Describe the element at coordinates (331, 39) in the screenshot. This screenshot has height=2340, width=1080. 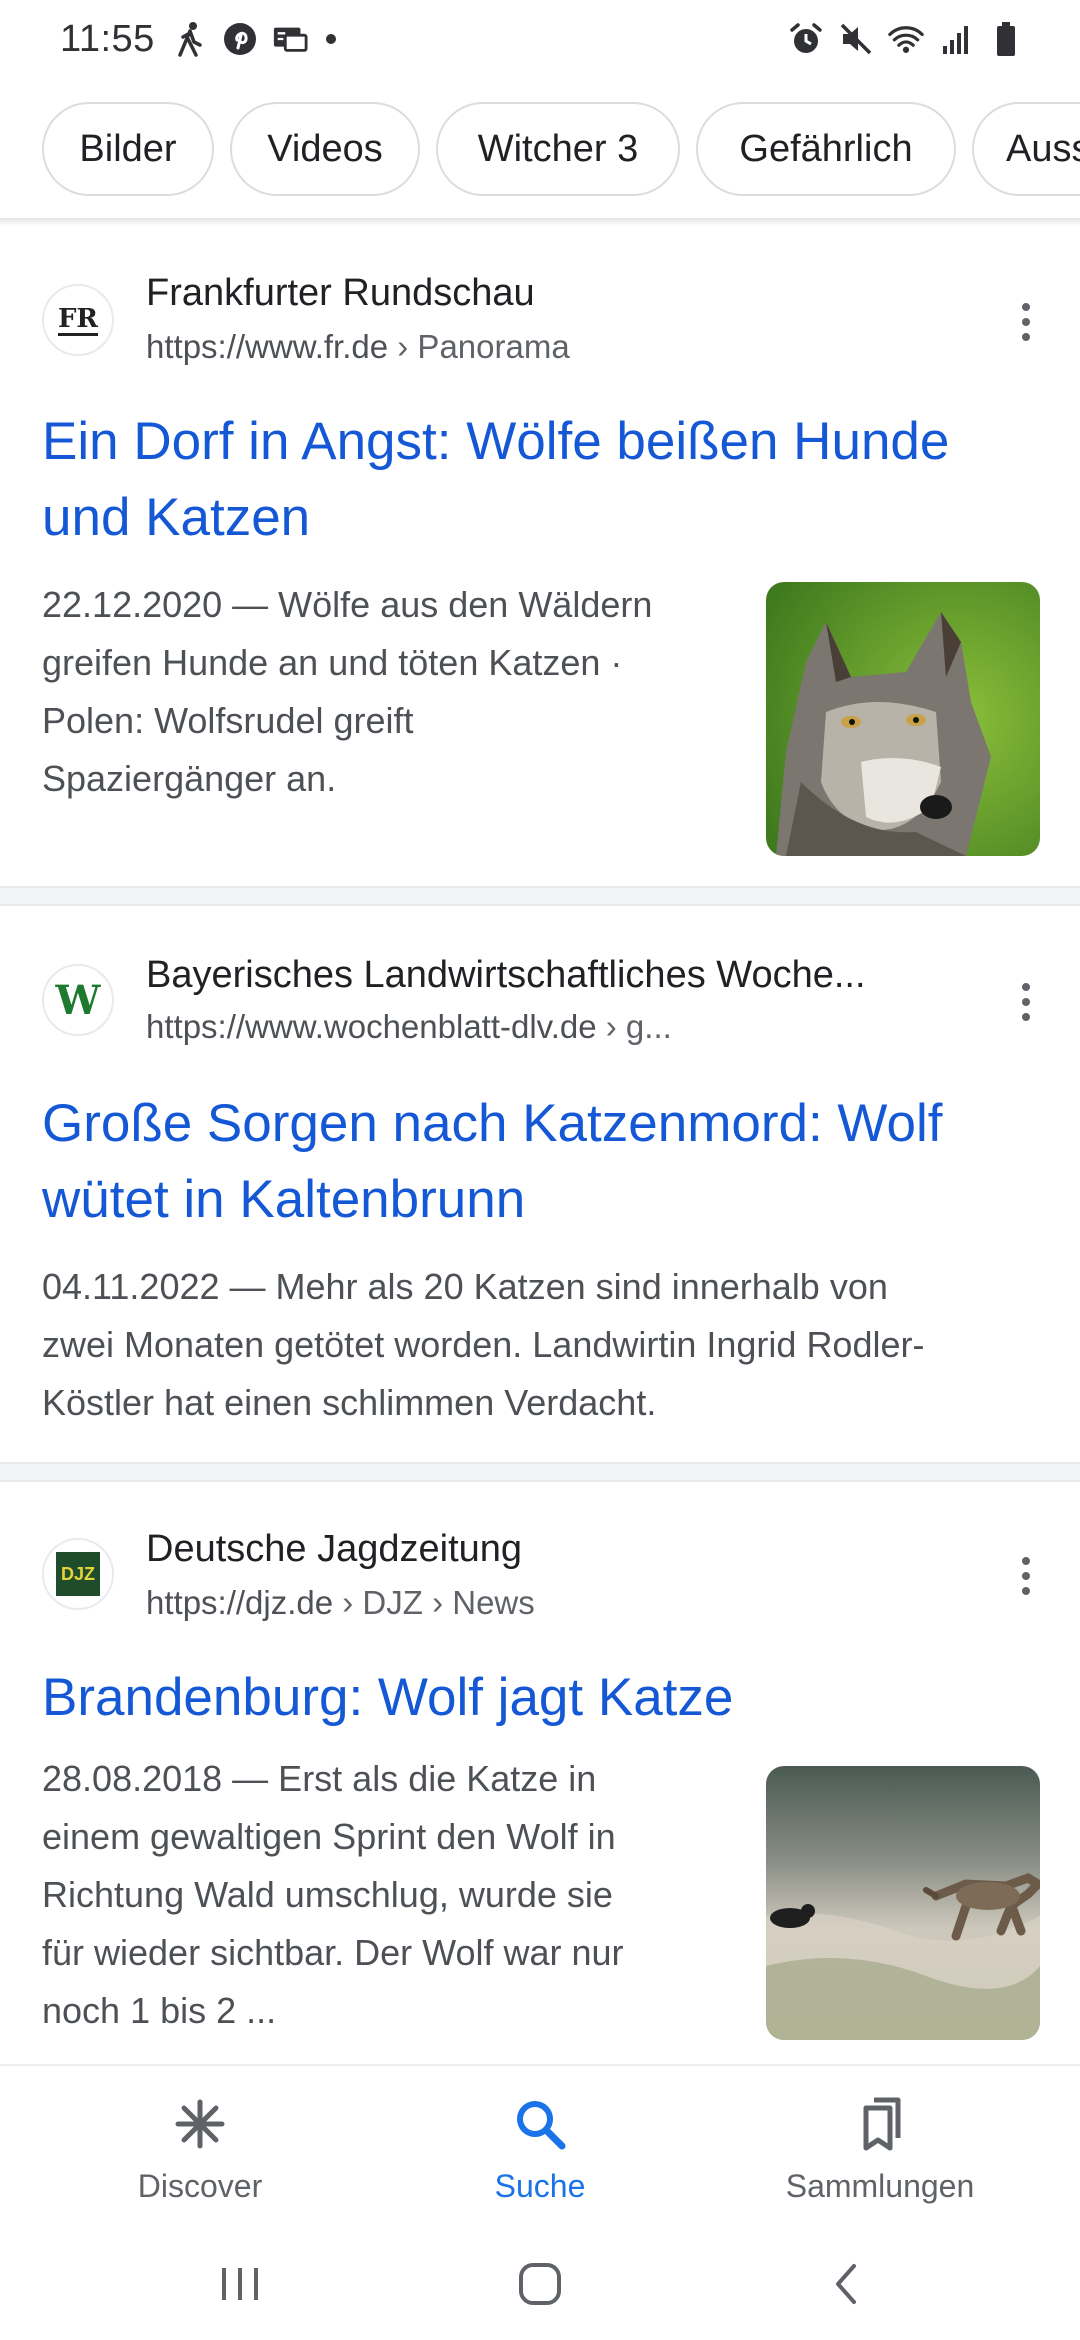
I see `more-notifications-dot` at that location.